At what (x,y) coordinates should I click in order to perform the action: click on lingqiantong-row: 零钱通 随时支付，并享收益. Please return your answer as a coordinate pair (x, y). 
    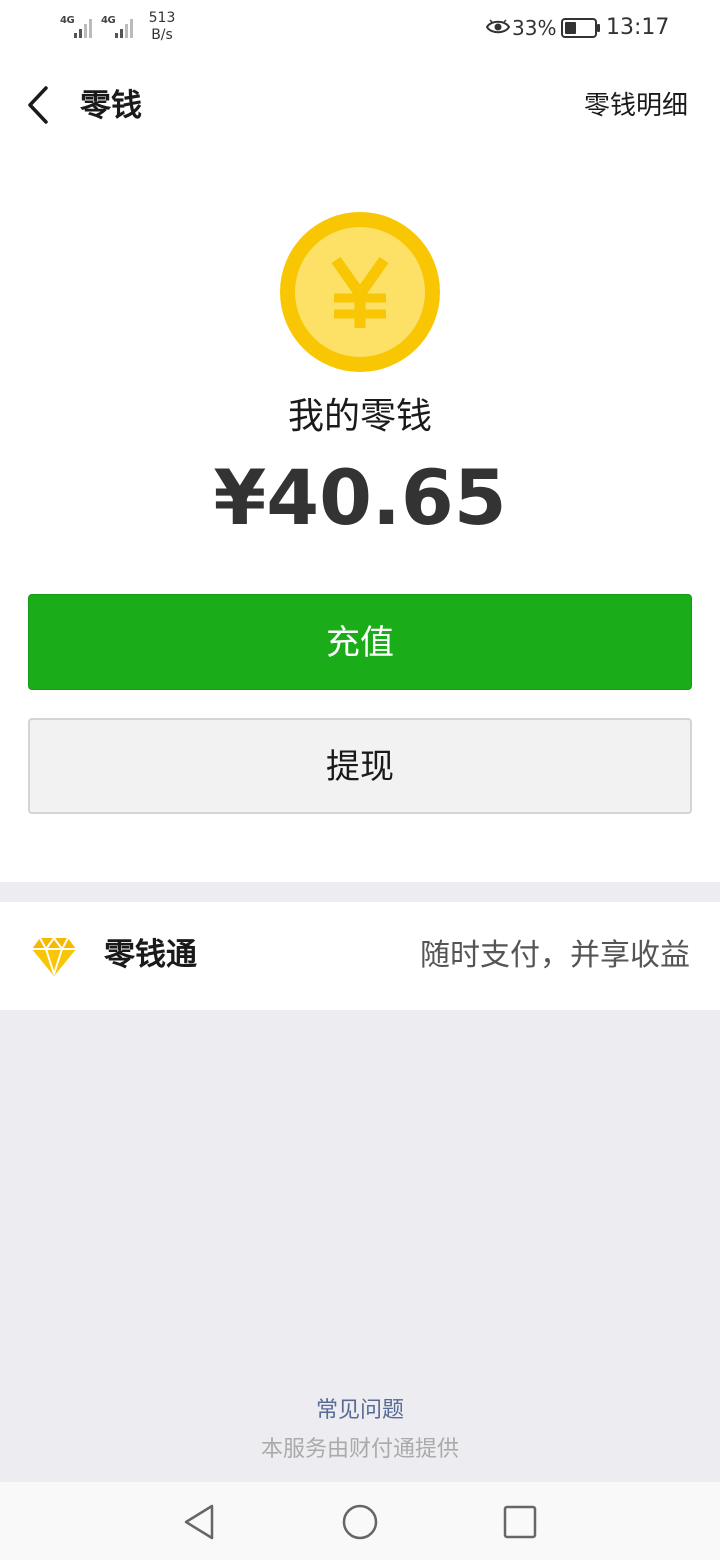
    Looking at the image, I should click on (360, 956).